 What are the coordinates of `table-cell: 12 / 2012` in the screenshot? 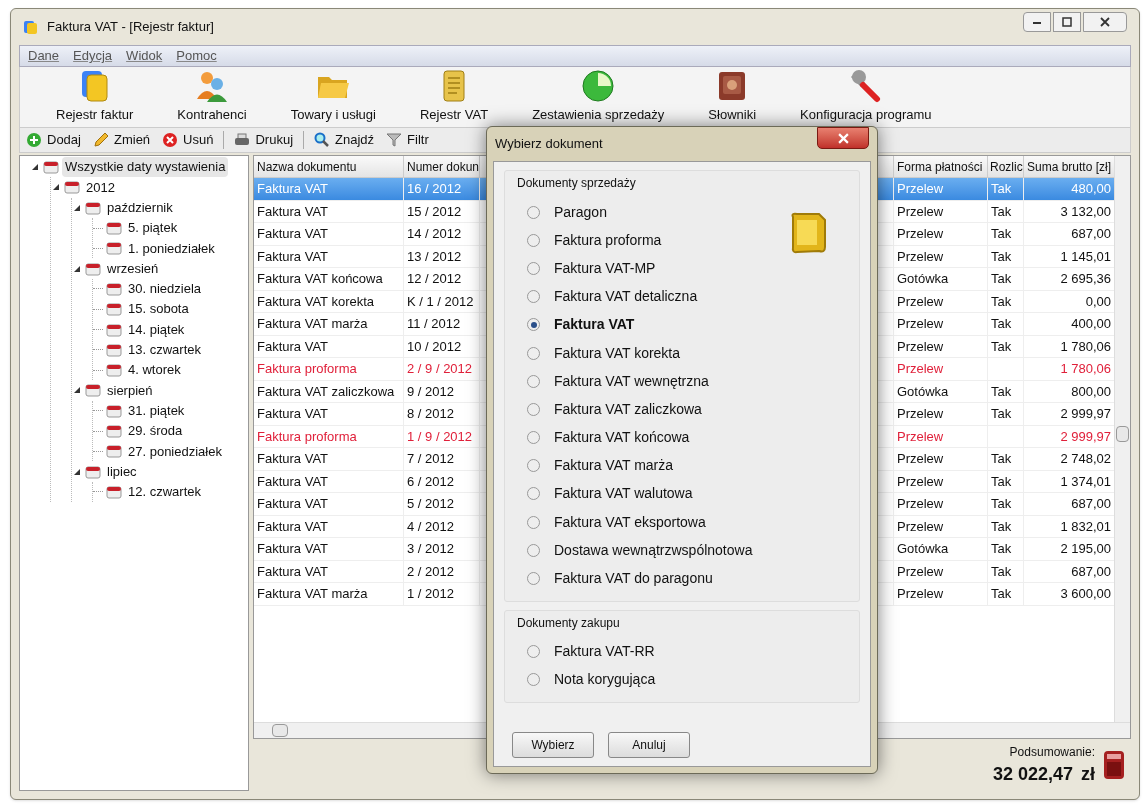 It's located at (442, 279).